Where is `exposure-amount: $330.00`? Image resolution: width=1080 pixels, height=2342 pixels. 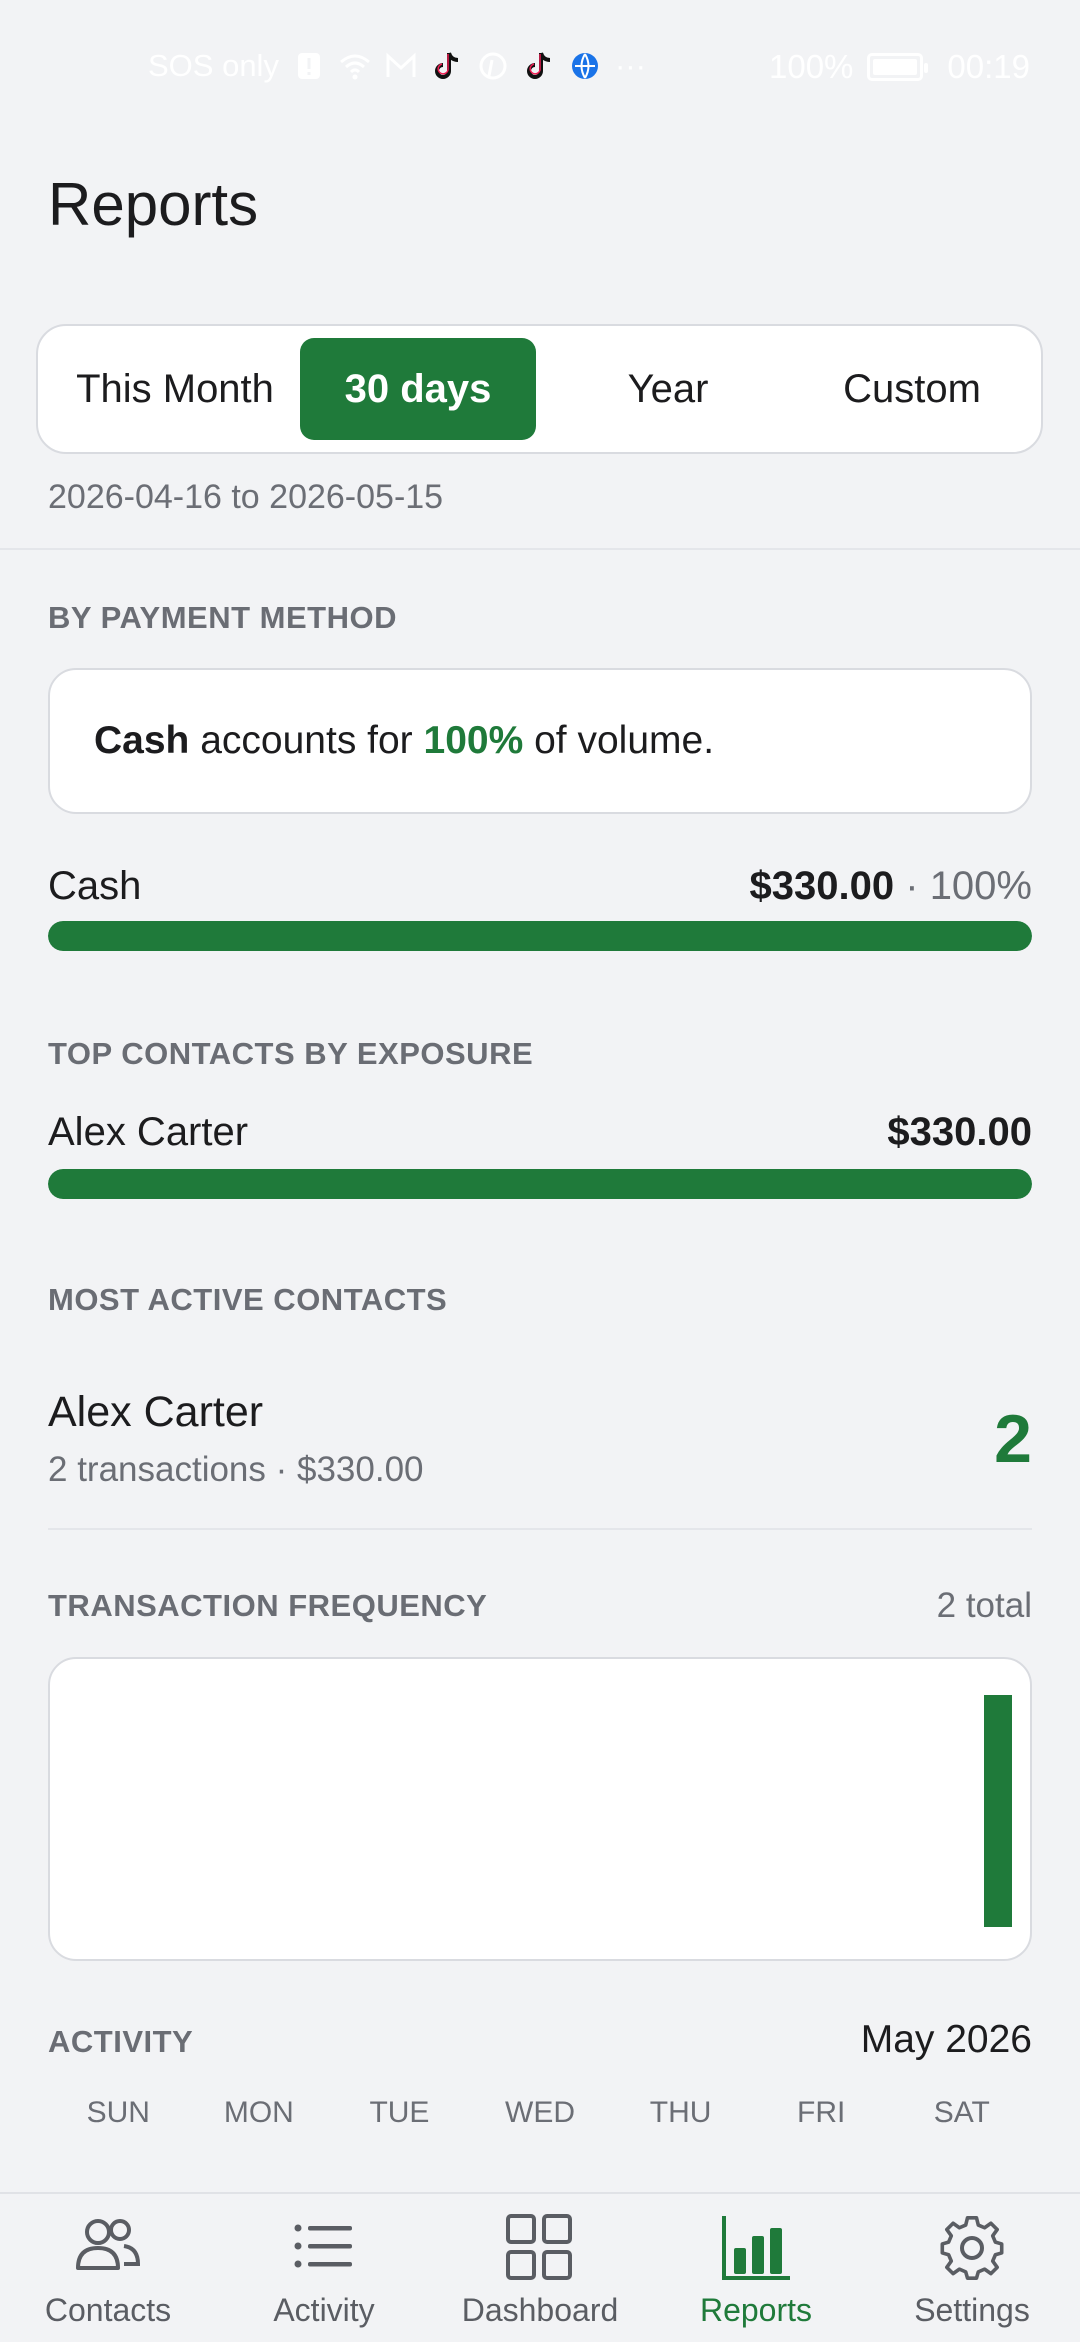 exposure-amount: $330.00 is located at coordinates (959, 1132).